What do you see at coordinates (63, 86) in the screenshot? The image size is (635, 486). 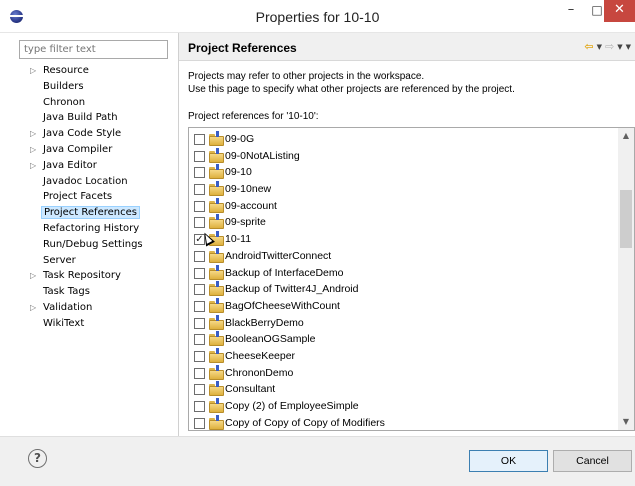 I see `sidebar-item-label: Builders` at bounding box center [63, 86].